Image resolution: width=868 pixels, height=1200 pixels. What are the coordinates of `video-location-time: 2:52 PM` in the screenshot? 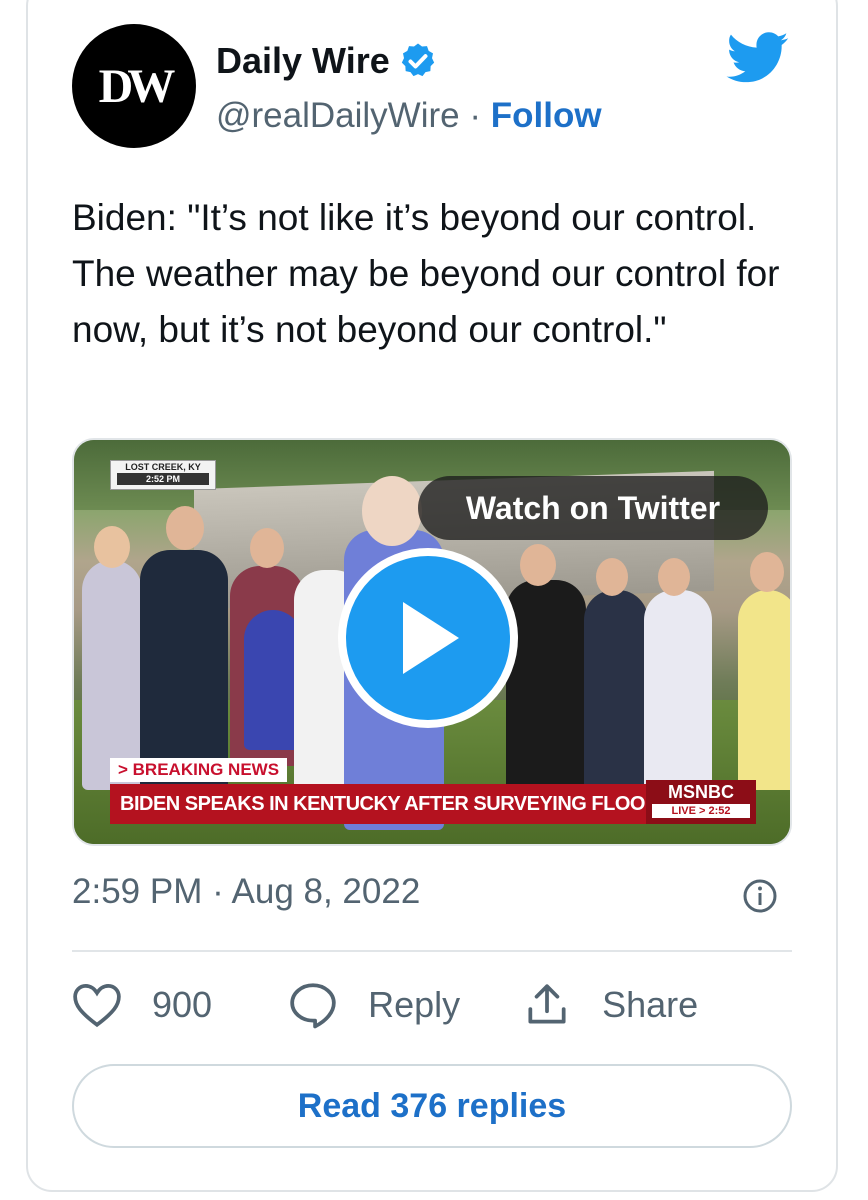 It's located at (163, 479).